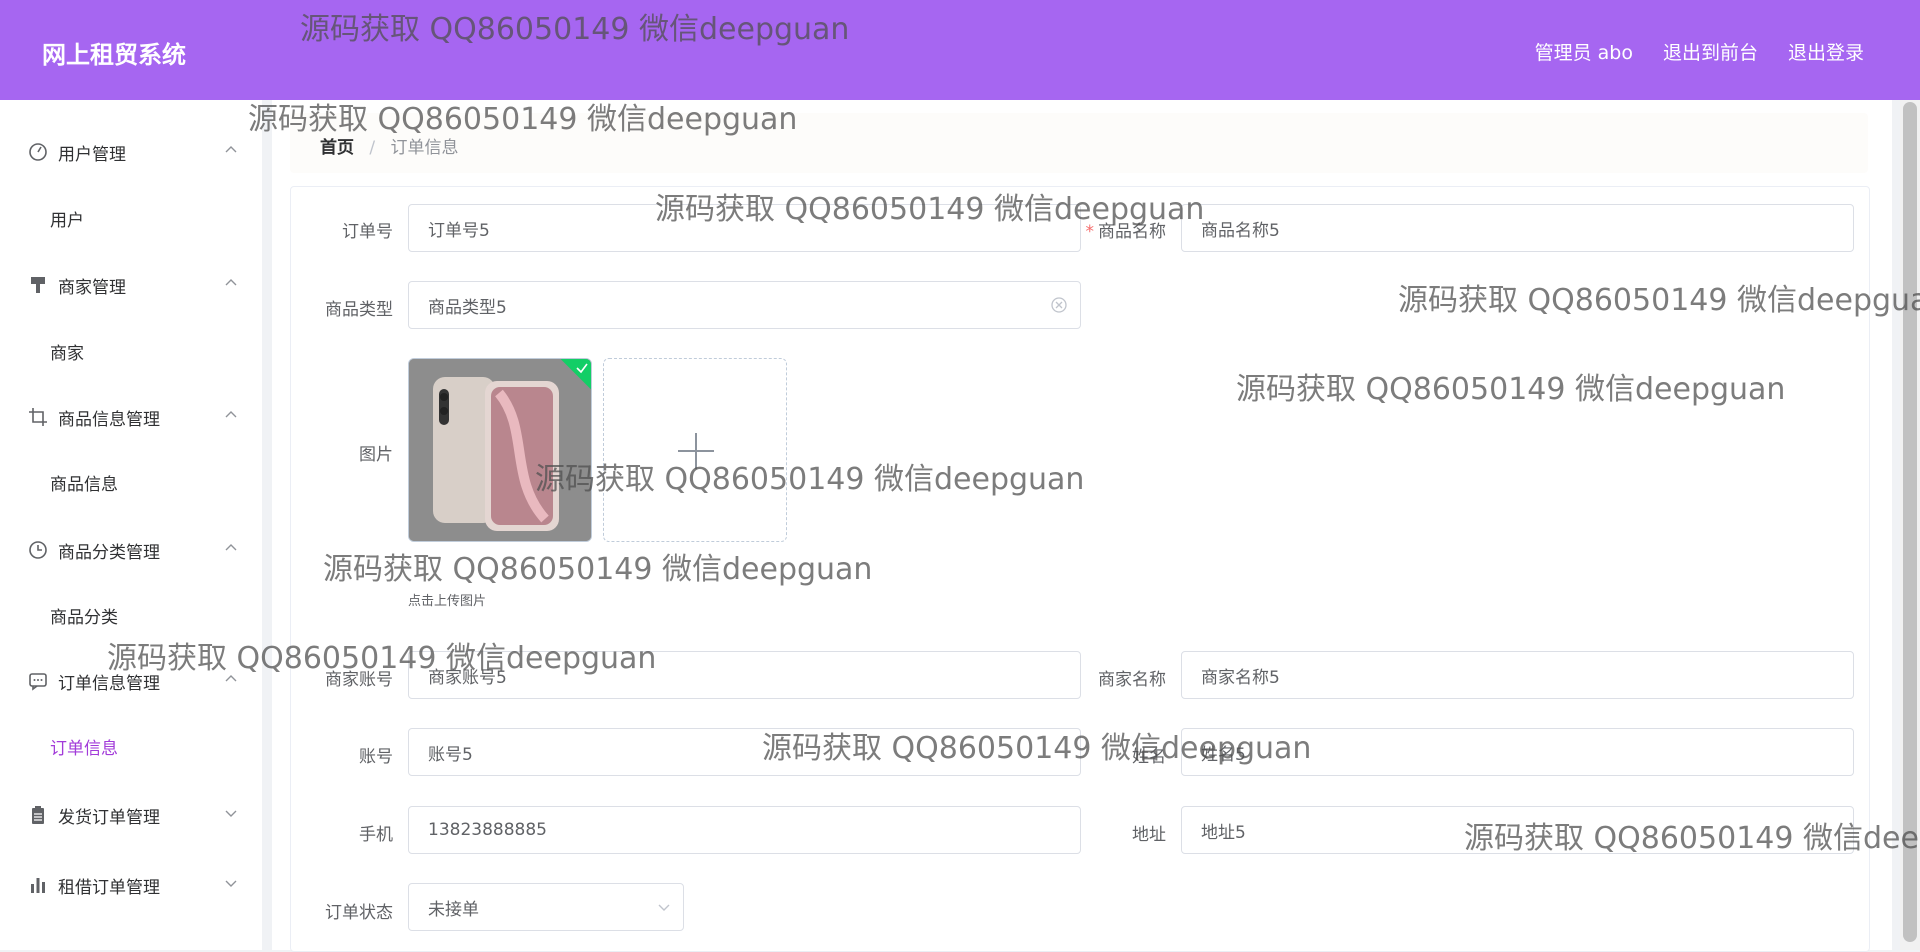 This screenshot has width=1920, height=952. Describe the element at coordinates (744, 675) in the screenshot. I see `merchant-account-input: 商家账号5` at that location.